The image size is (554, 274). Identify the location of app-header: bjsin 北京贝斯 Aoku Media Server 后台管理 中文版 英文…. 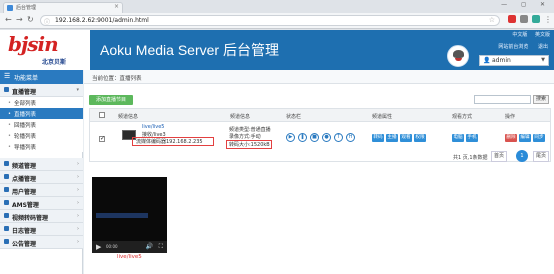
(277, 50).